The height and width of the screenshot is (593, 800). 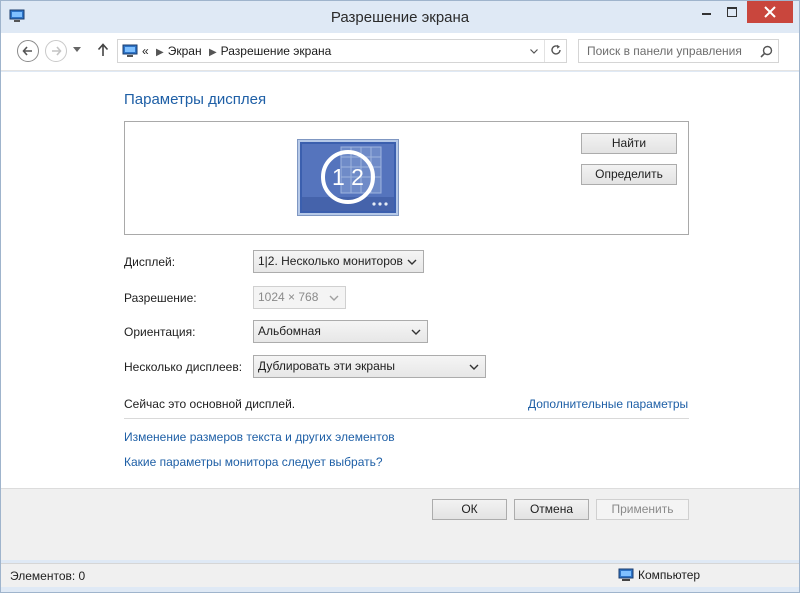 I want to click on recent-locations-icon, so click(x=77, y=50).